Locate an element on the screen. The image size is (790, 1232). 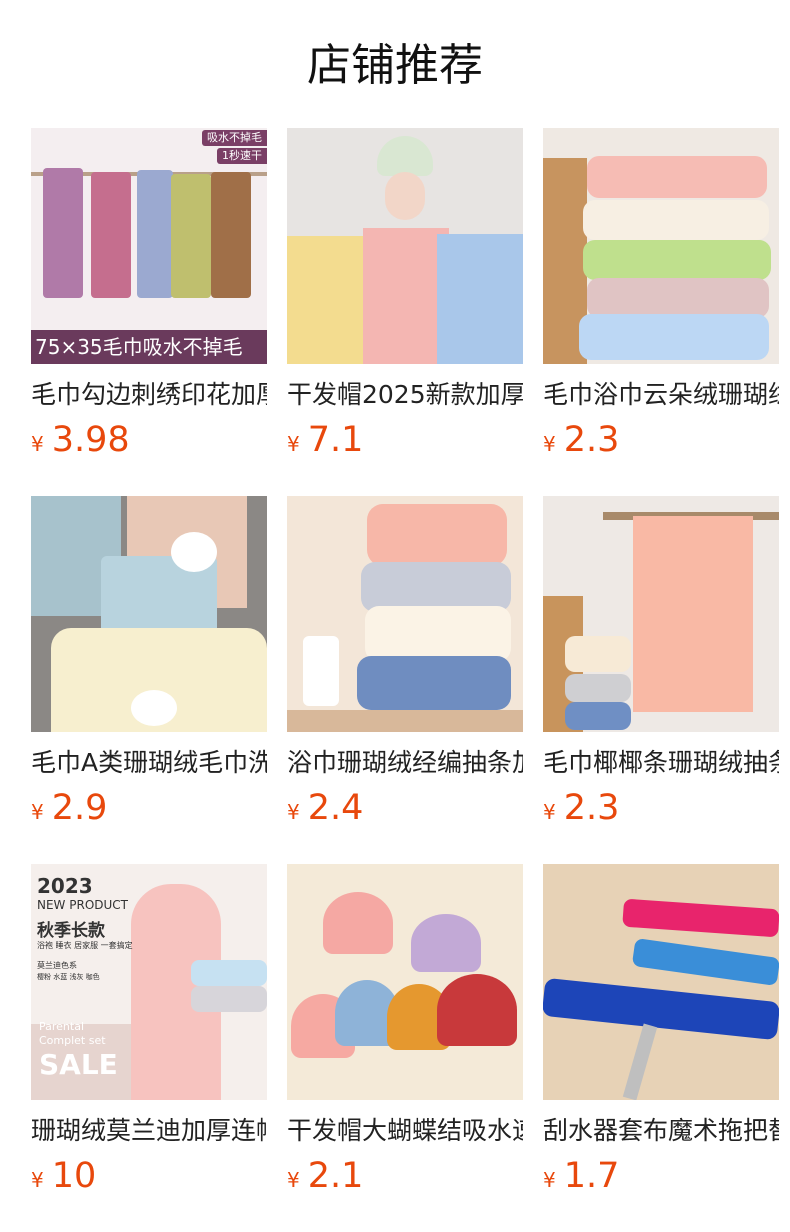
product-price: 1.7 is located at coordinates (591, 1176).